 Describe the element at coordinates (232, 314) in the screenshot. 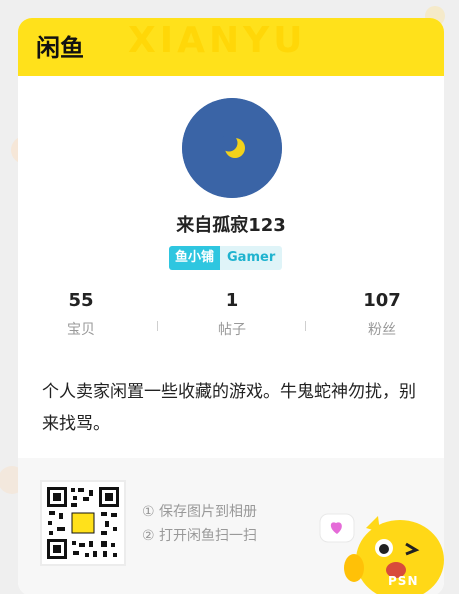

I see `stat-posts: 1 帖子` at that location.